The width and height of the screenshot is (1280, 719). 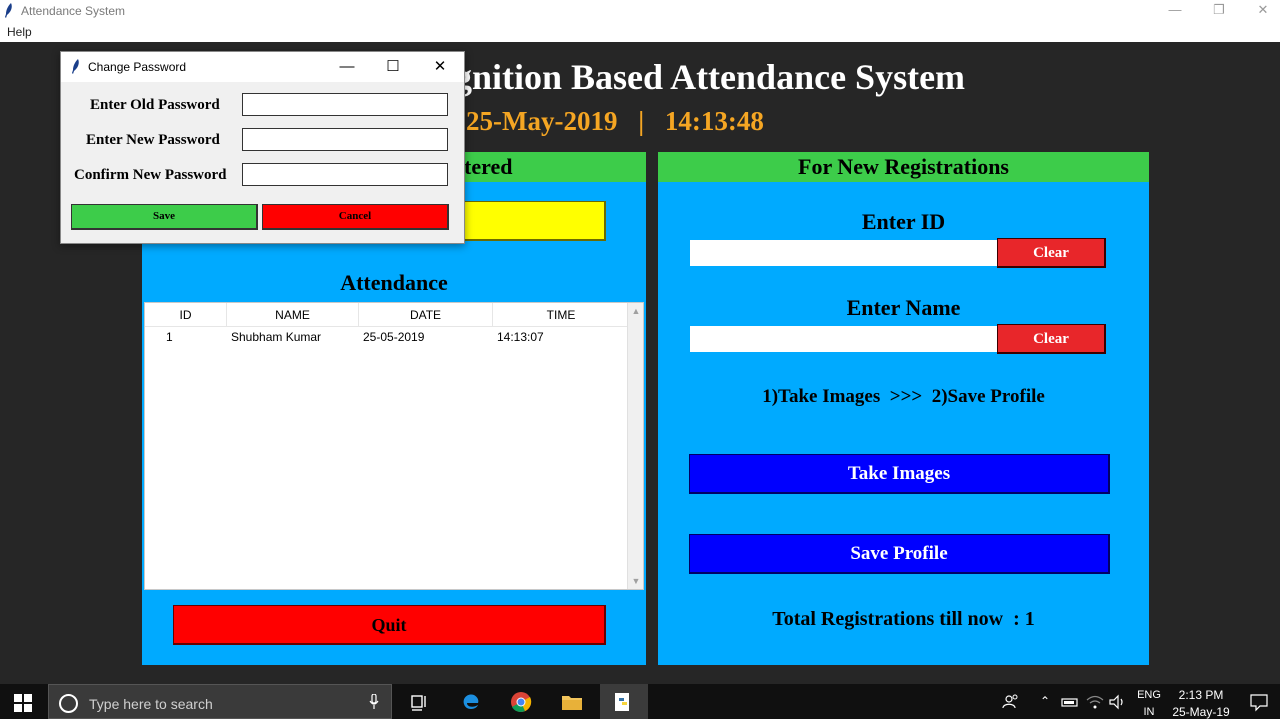 What do you see at coordinates (471, 702) in the screenshot?
I see `edge-icon` at bounding box center [471, 702].